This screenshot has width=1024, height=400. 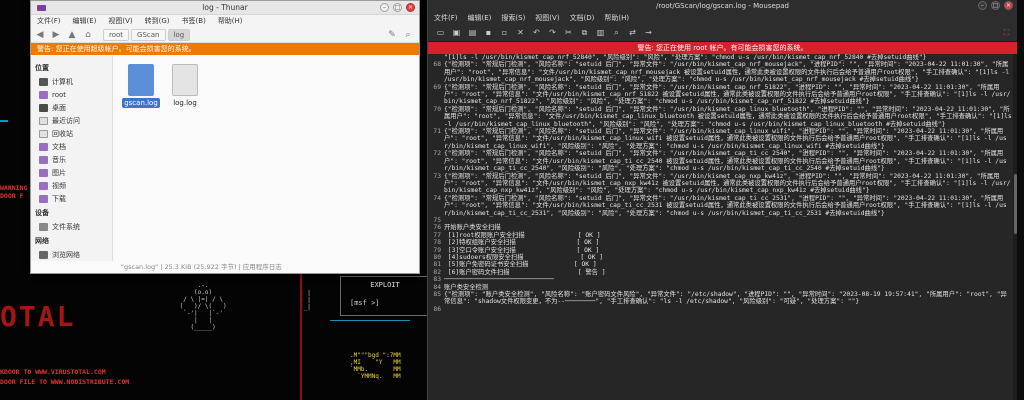 What do you see at coordinates (71, 159) in the screenshot?
I see `sidebar-item-music: 音乐` at bounding box center [71, 159].